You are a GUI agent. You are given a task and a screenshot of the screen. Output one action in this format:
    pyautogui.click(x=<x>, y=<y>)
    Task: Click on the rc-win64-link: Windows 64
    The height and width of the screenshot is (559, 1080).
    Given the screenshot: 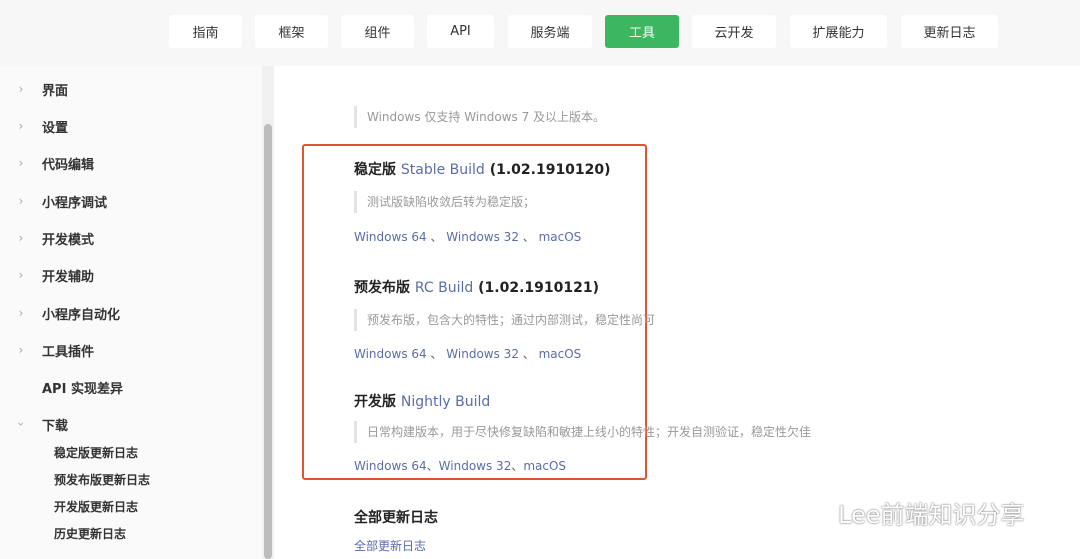 What is the action you would take?
    pyautogui.click(x=390, y=354)
    